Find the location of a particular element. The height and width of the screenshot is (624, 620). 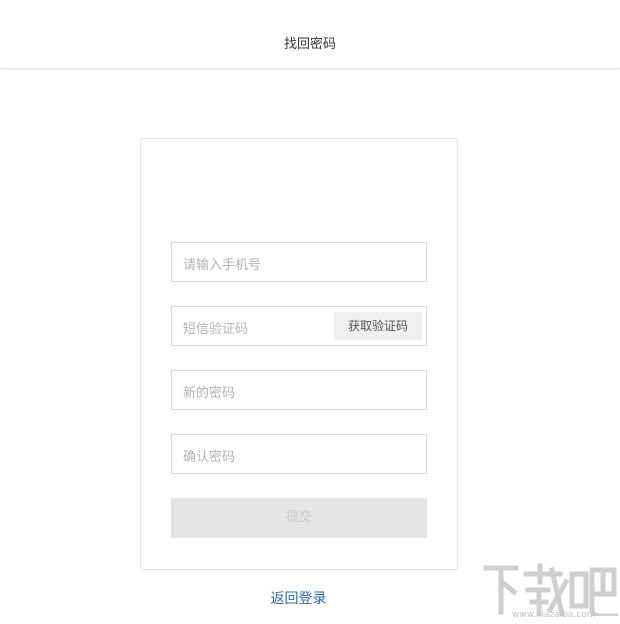

sms-code-input: 短信验证码 获取验证码 is located at coordinates (299, 326).